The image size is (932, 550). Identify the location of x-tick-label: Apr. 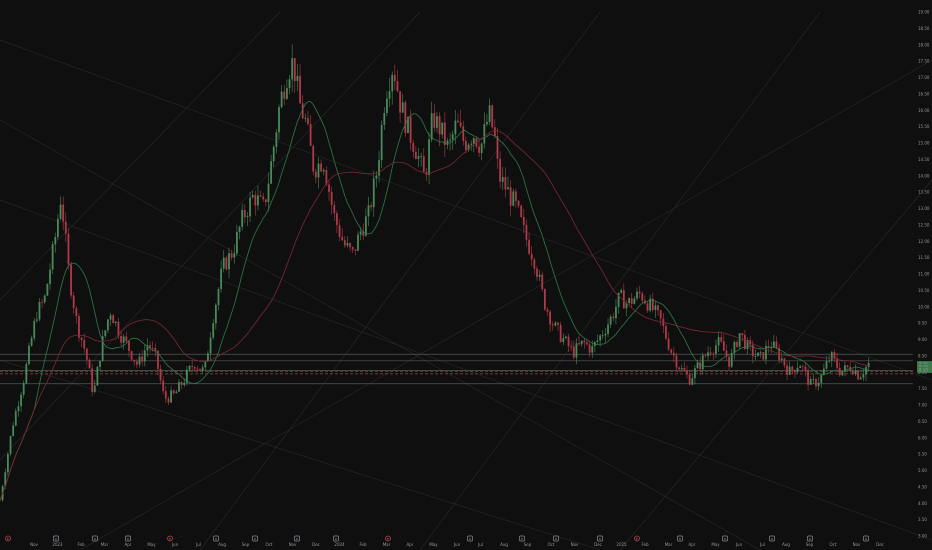
(128, 544).